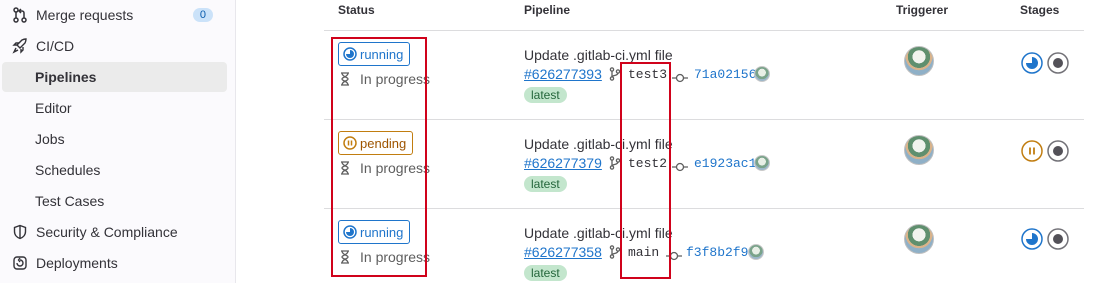 This screenshot has width=1101, height=283. Describe the element at coordinates (383, 143) in the screenshot. I see `status-badge-label: pending` at that location.